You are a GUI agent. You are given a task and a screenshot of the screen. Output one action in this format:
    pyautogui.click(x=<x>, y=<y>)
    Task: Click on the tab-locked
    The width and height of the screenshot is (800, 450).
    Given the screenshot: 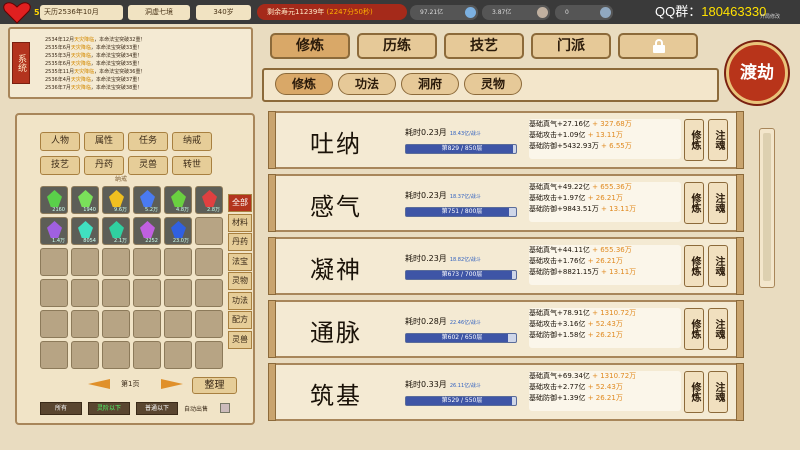 What is the action you would take?
    pyautogui.click(x=658, y=46)
    